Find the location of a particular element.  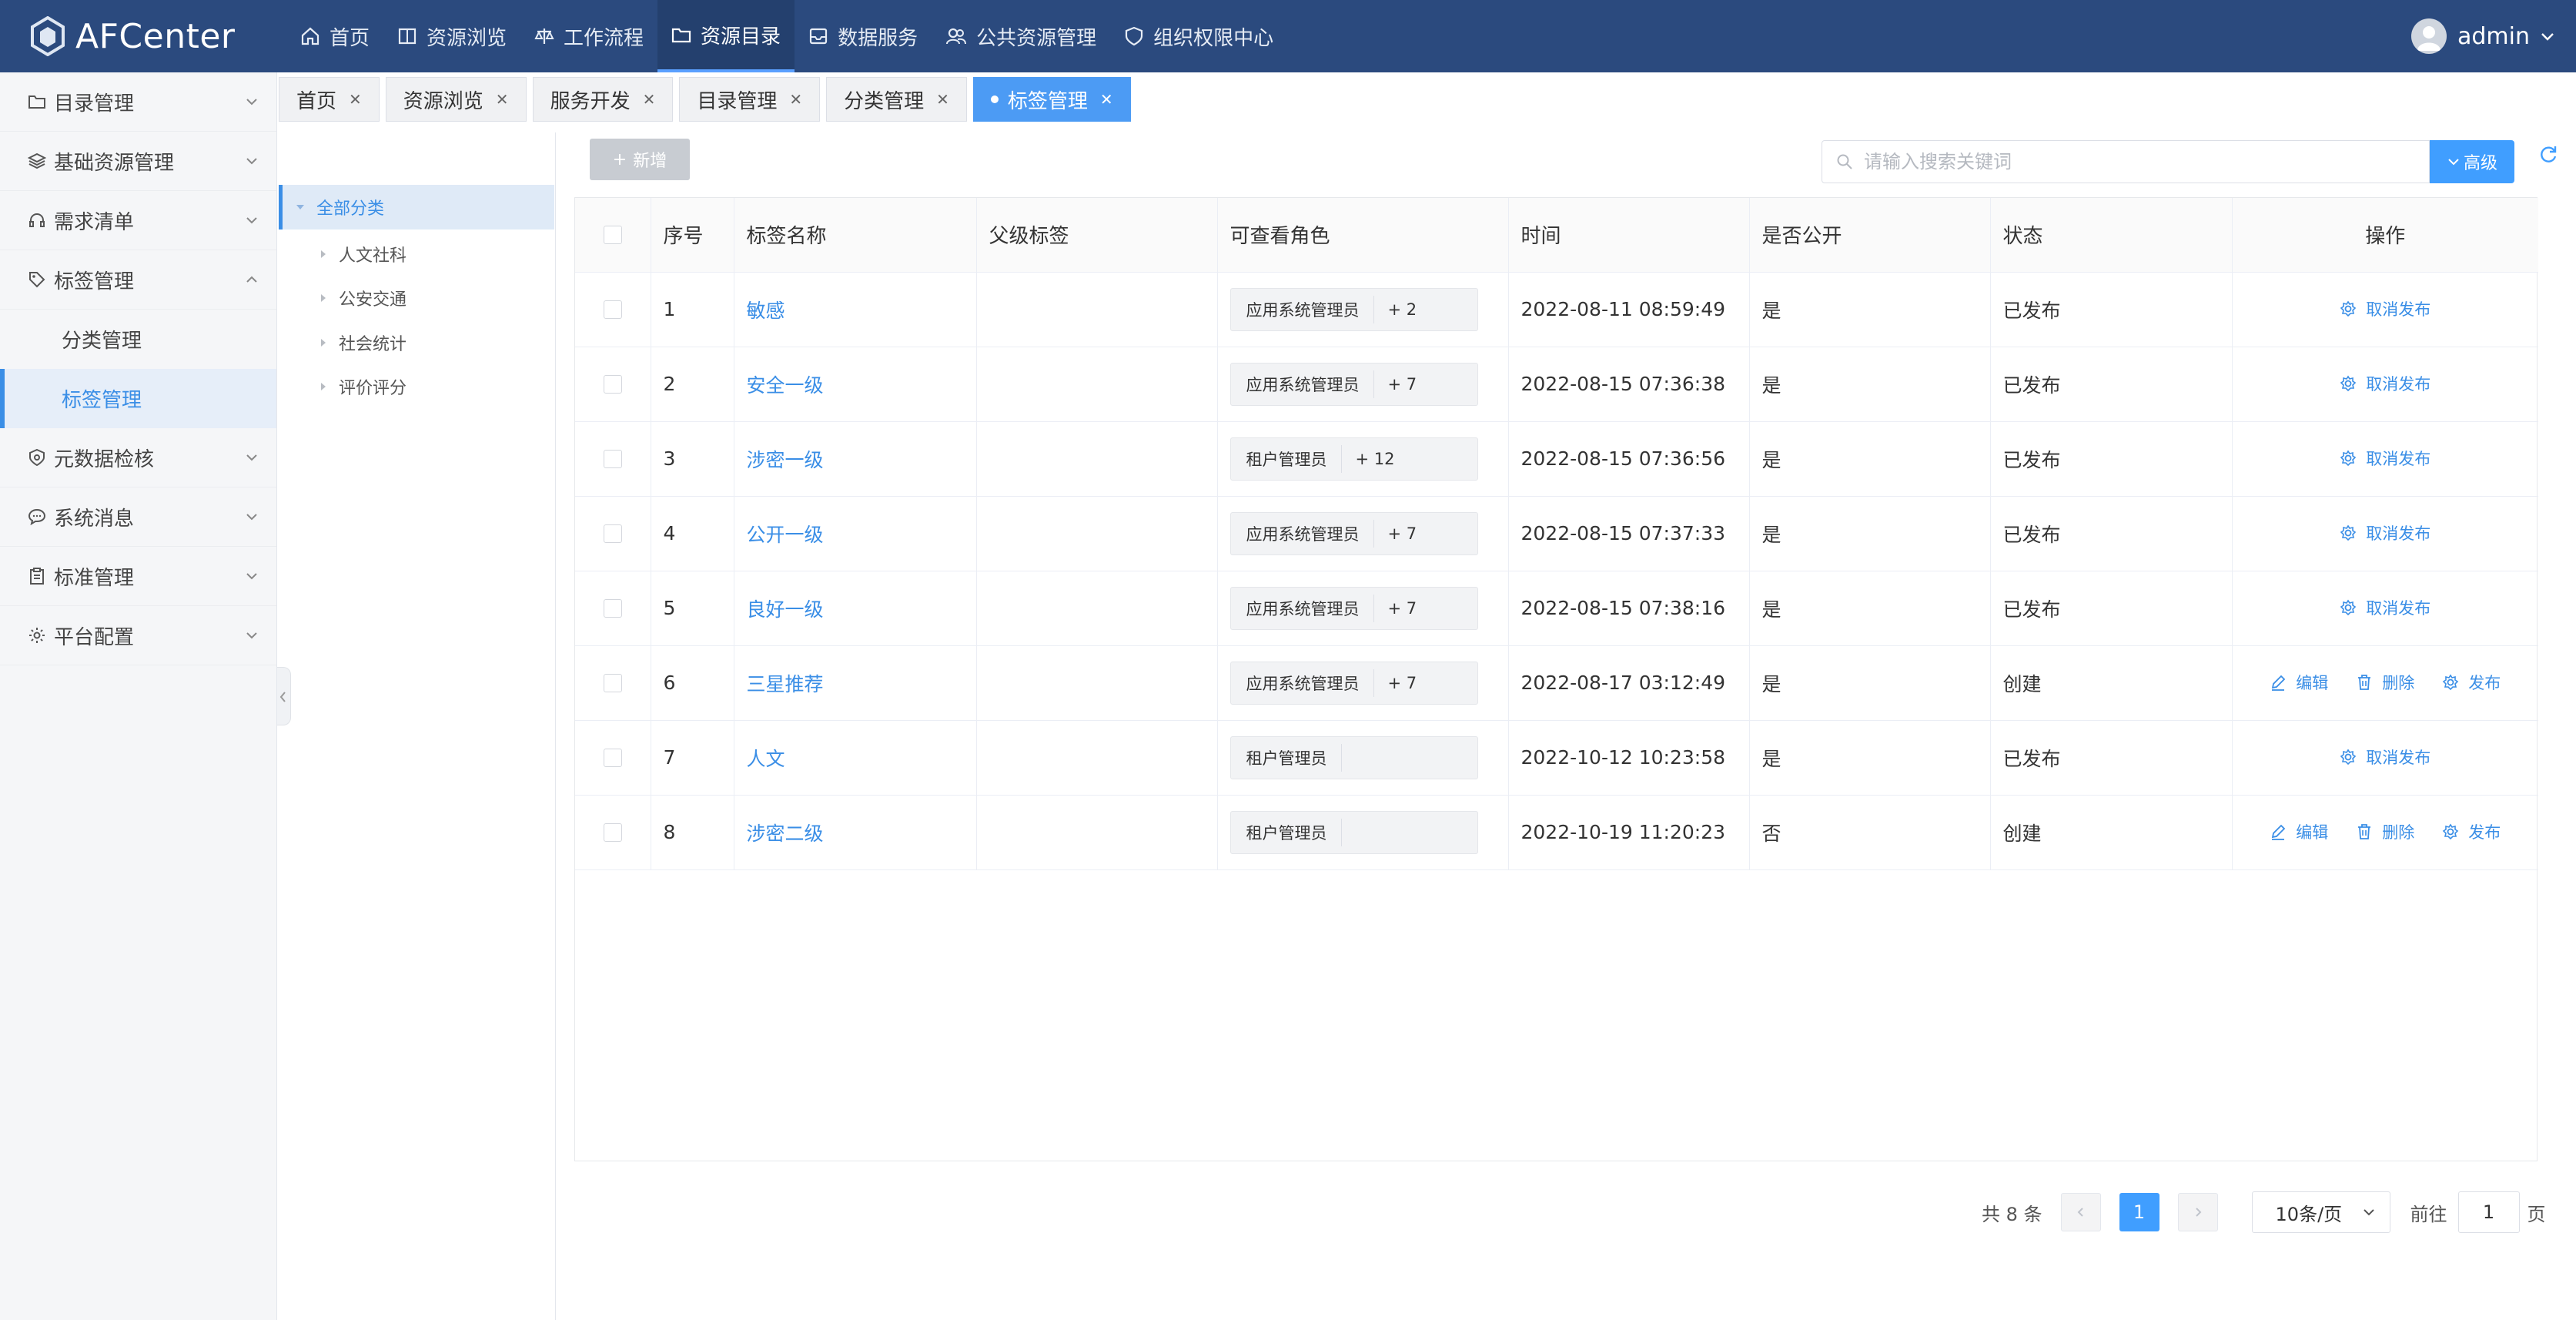

tab-category-manage: 分类管理 ✕ is located at coordinates (897, 100).